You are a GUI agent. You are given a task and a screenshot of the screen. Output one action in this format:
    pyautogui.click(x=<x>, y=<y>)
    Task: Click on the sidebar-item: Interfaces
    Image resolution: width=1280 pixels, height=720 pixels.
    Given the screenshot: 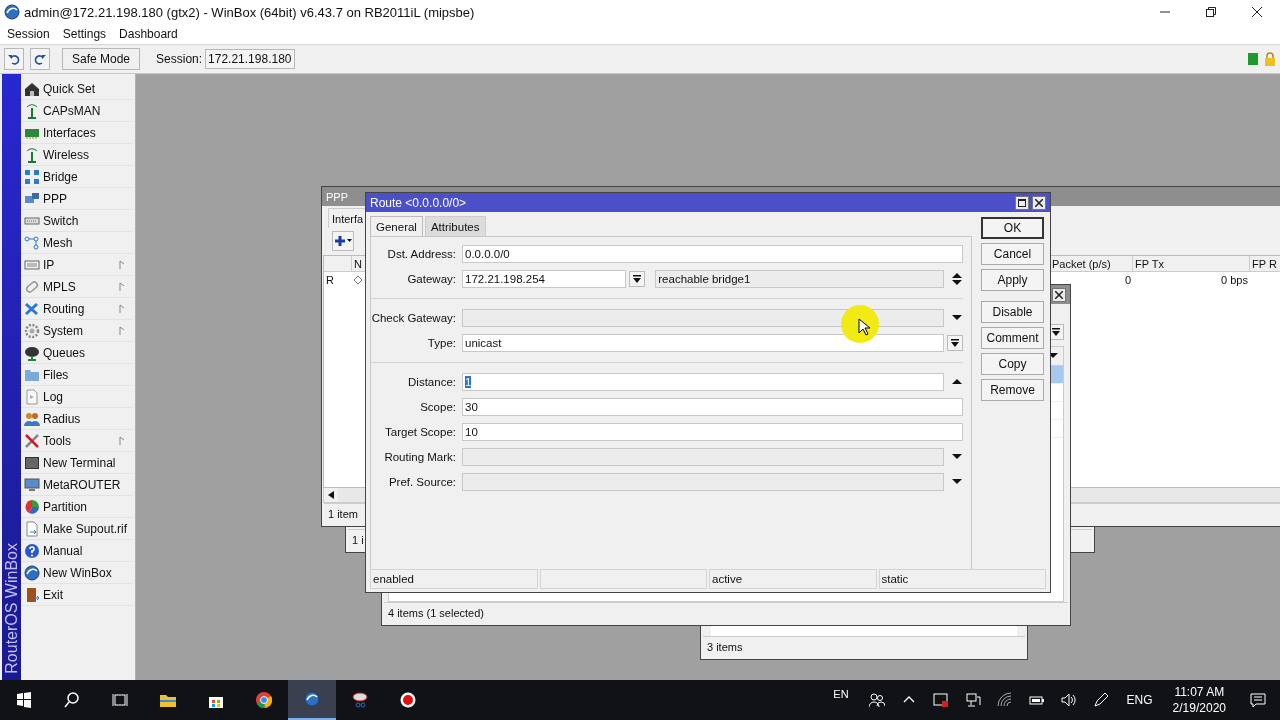 What is the action you would take?
    pyautogui.click(x=77, y=133)
    